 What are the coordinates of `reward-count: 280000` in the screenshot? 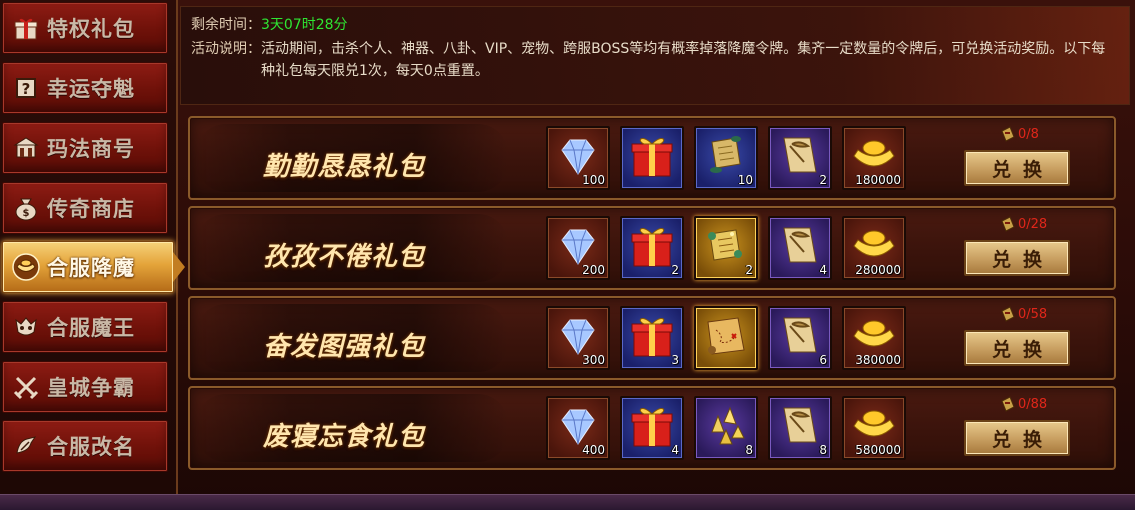 It's located at (878, 270).